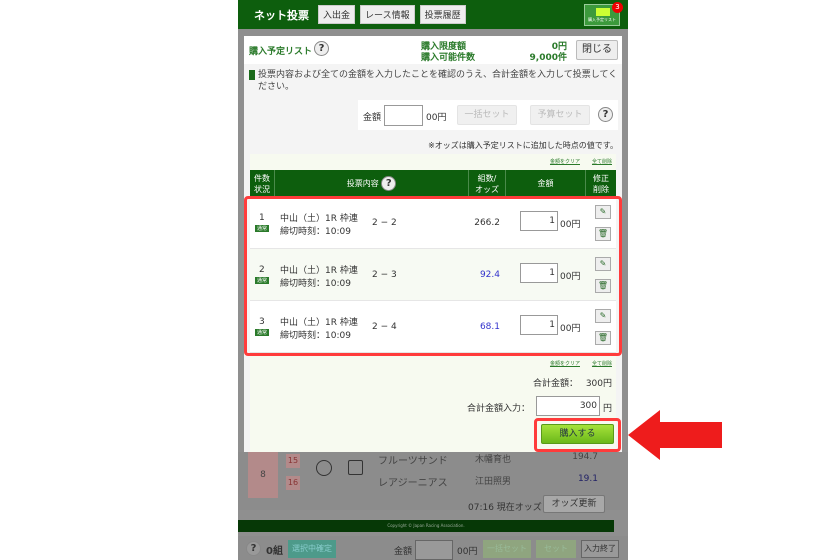 The height and width of the screenshot is (560, 840). What do you see at coordinates (601, 183) in the screenshot?
I see `col-edit-delete: 修正 削除` at bounding box center [601, 183].